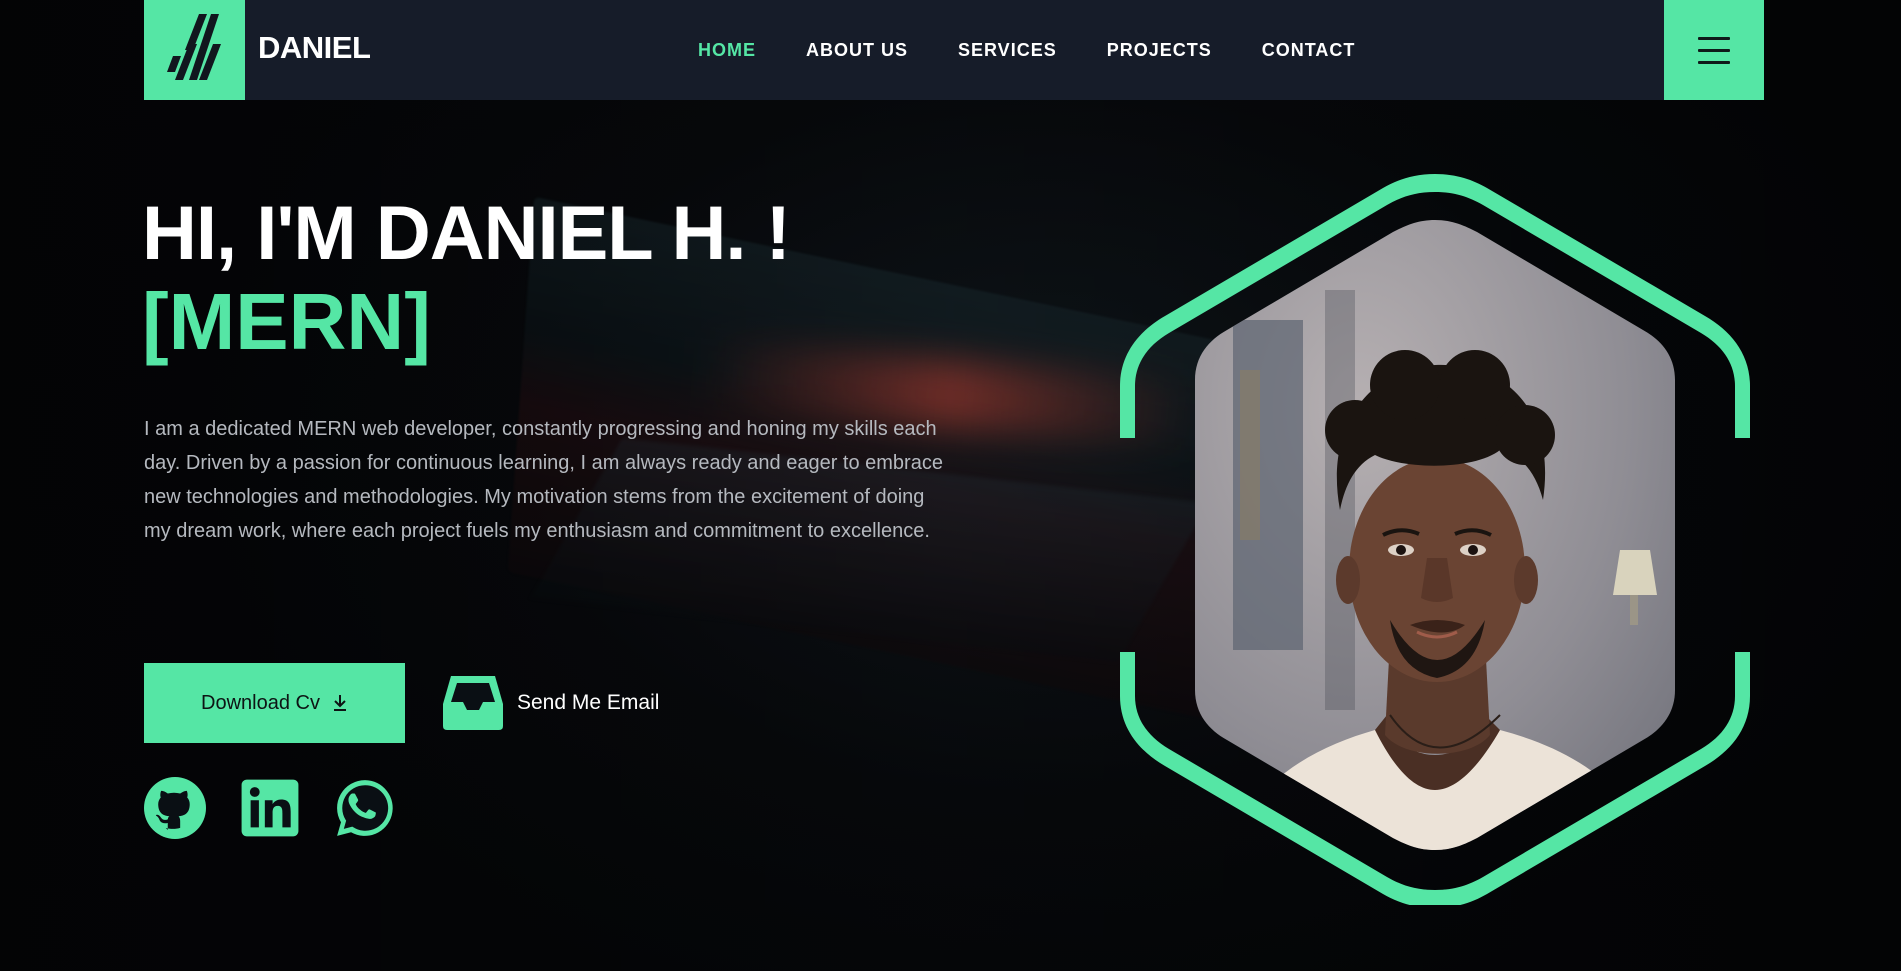  Describe the element at coordinates (466, 233) in the screenshot. I see `hero-title: HI, I'M DANIEL H. !` at that location.